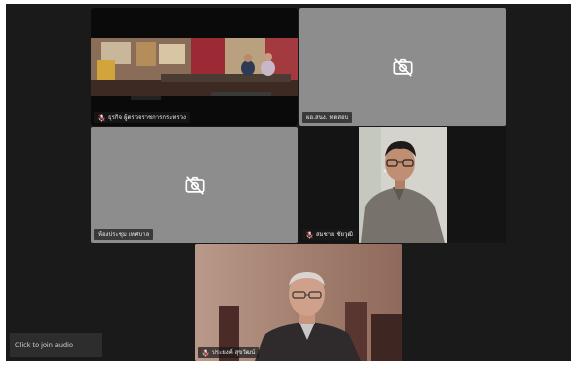 This screenshot has width=577, height=365. I want to click on participant-tile-3: ห้องประชุม เทศบาล, so click(194, 185).